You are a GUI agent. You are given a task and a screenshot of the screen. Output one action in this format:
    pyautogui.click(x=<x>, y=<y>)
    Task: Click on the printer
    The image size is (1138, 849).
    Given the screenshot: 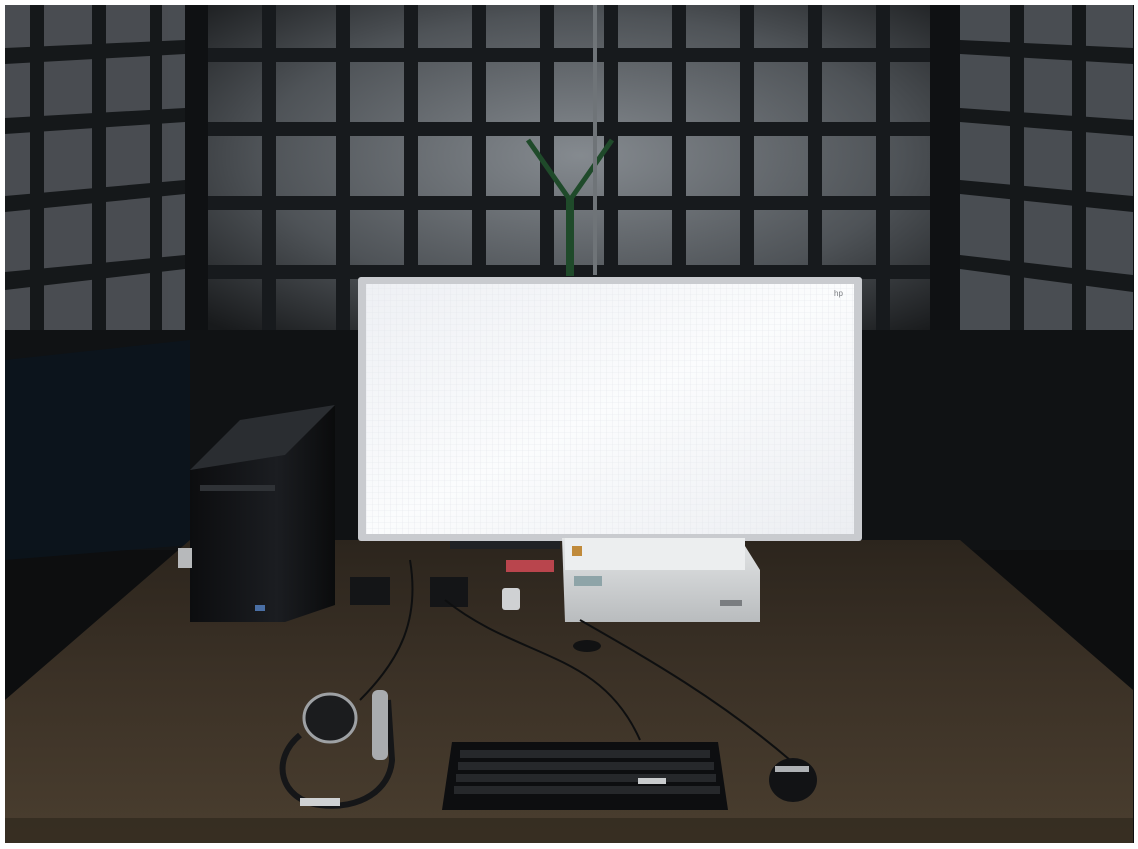 What is the action you would take?
    pyautogui.click(x=661, y=580)
    